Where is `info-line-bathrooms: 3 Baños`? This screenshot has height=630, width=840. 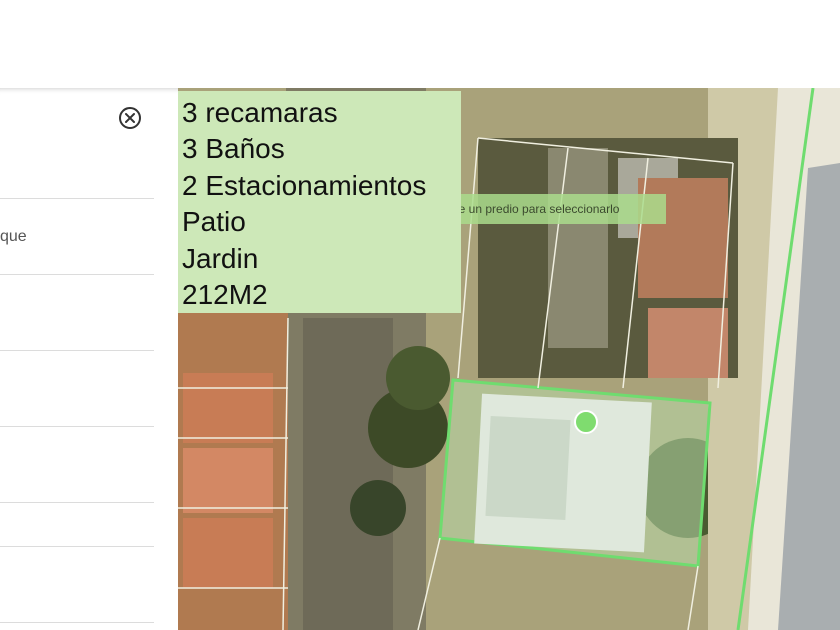
info-line-bathrooms: 3 Baños is located at coordinates (233, 149).